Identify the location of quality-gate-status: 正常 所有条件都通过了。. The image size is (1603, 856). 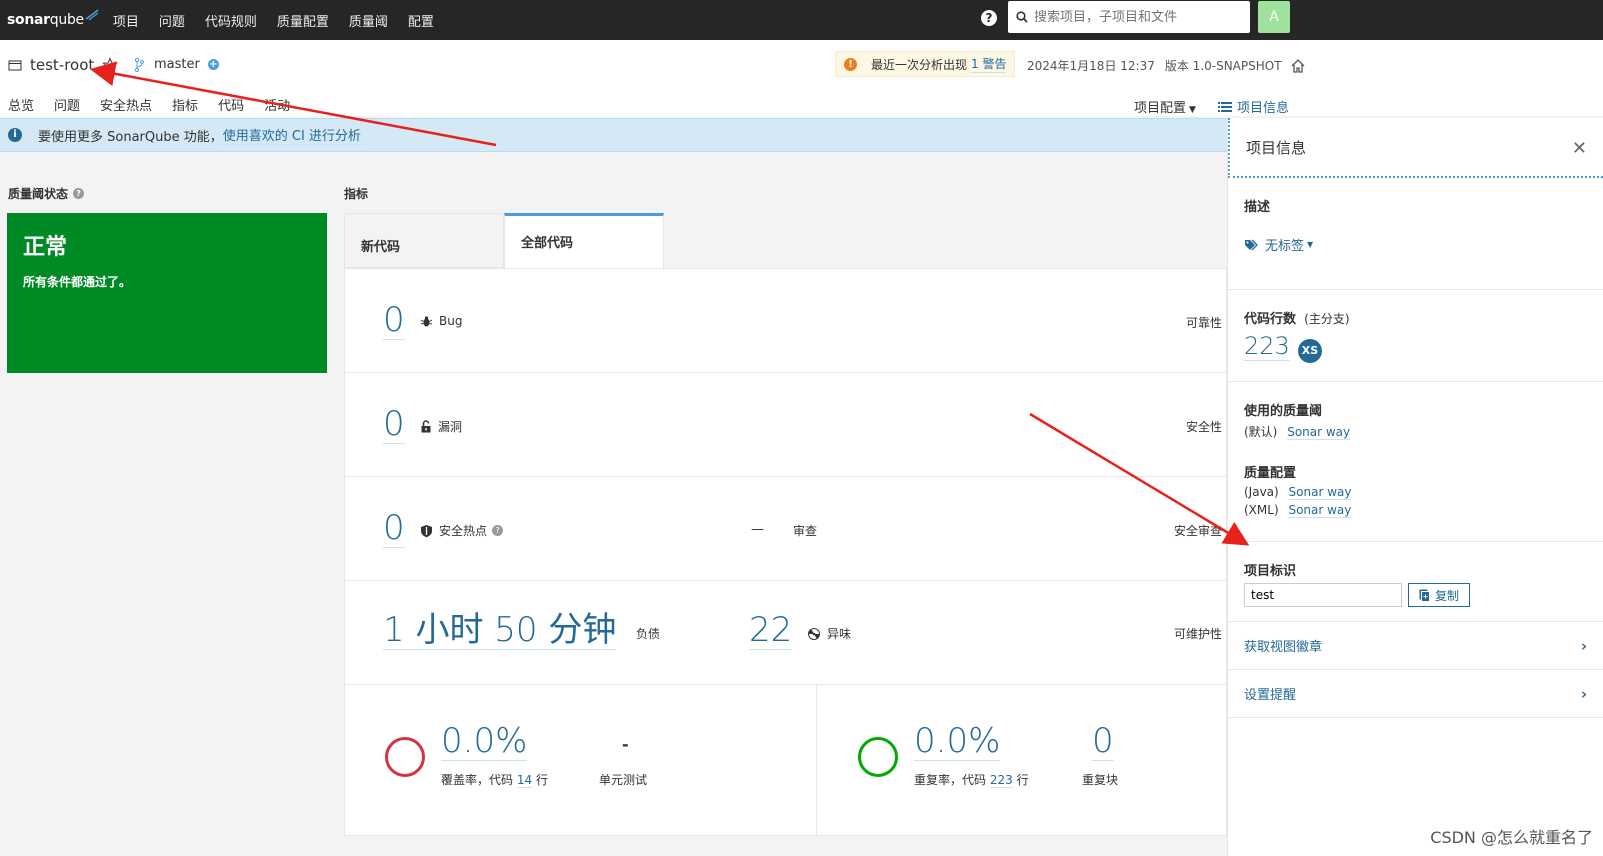
(167, 293).